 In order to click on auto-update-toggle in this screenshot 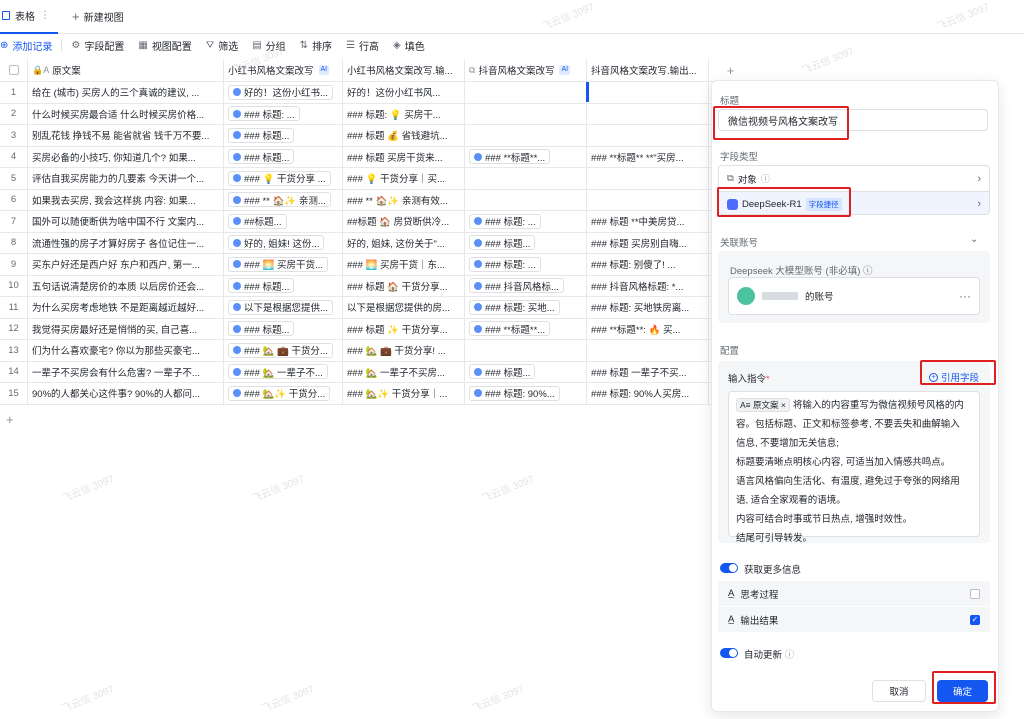, I will do `click(729, 653)`.